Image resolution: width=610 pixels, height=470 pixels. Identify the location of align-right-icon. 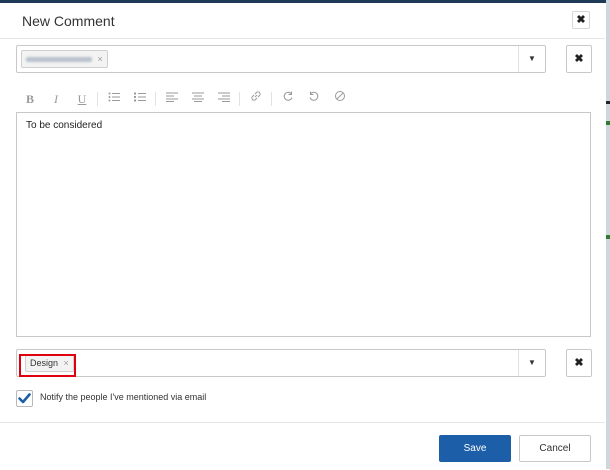
(224, 97).